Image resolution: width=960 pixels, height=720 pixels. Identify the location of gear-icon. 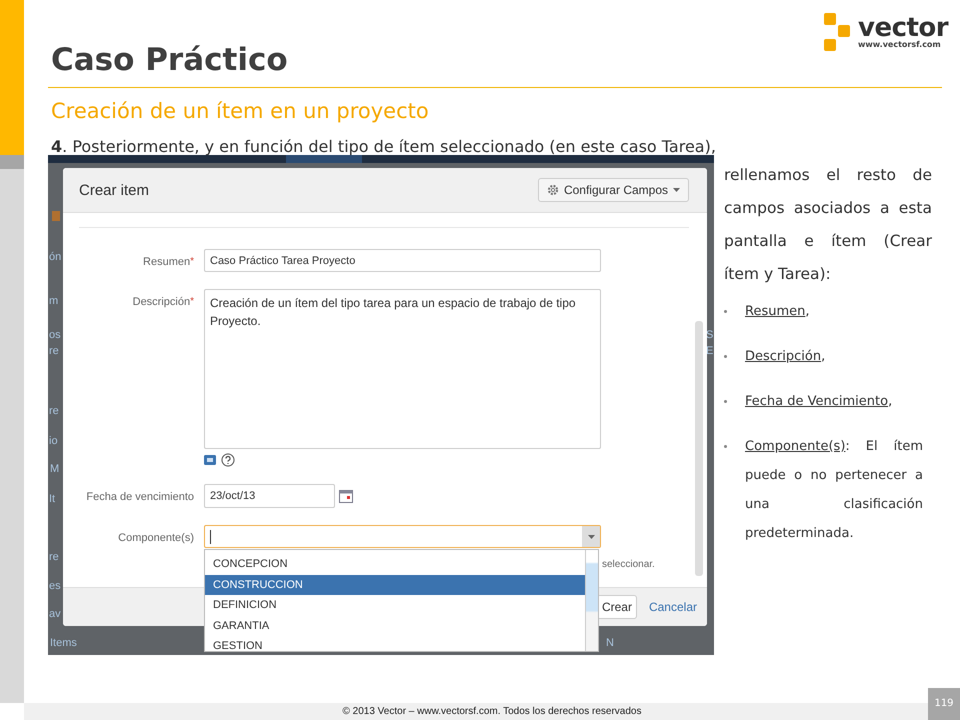
(552, 190).